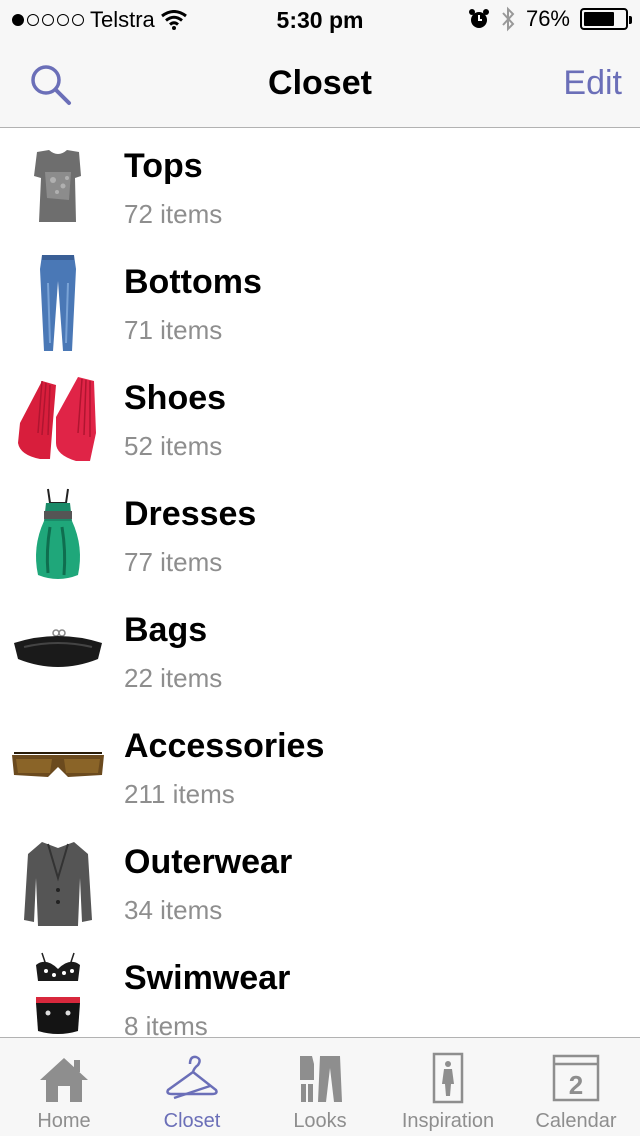 This screenshot has height=1136, width=640. What do you see at coordinates (175, 398) in the screenshot?
I see `category-title: Shoes` at bounding box center [175, 398].